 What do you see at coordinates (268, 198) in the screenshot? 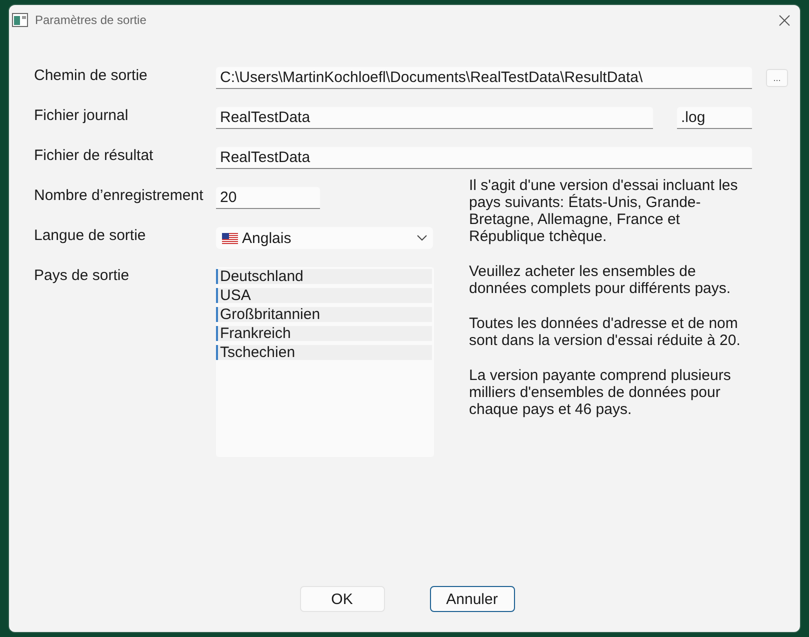
I see `input-field: 20` at bounding box center [268, 198].